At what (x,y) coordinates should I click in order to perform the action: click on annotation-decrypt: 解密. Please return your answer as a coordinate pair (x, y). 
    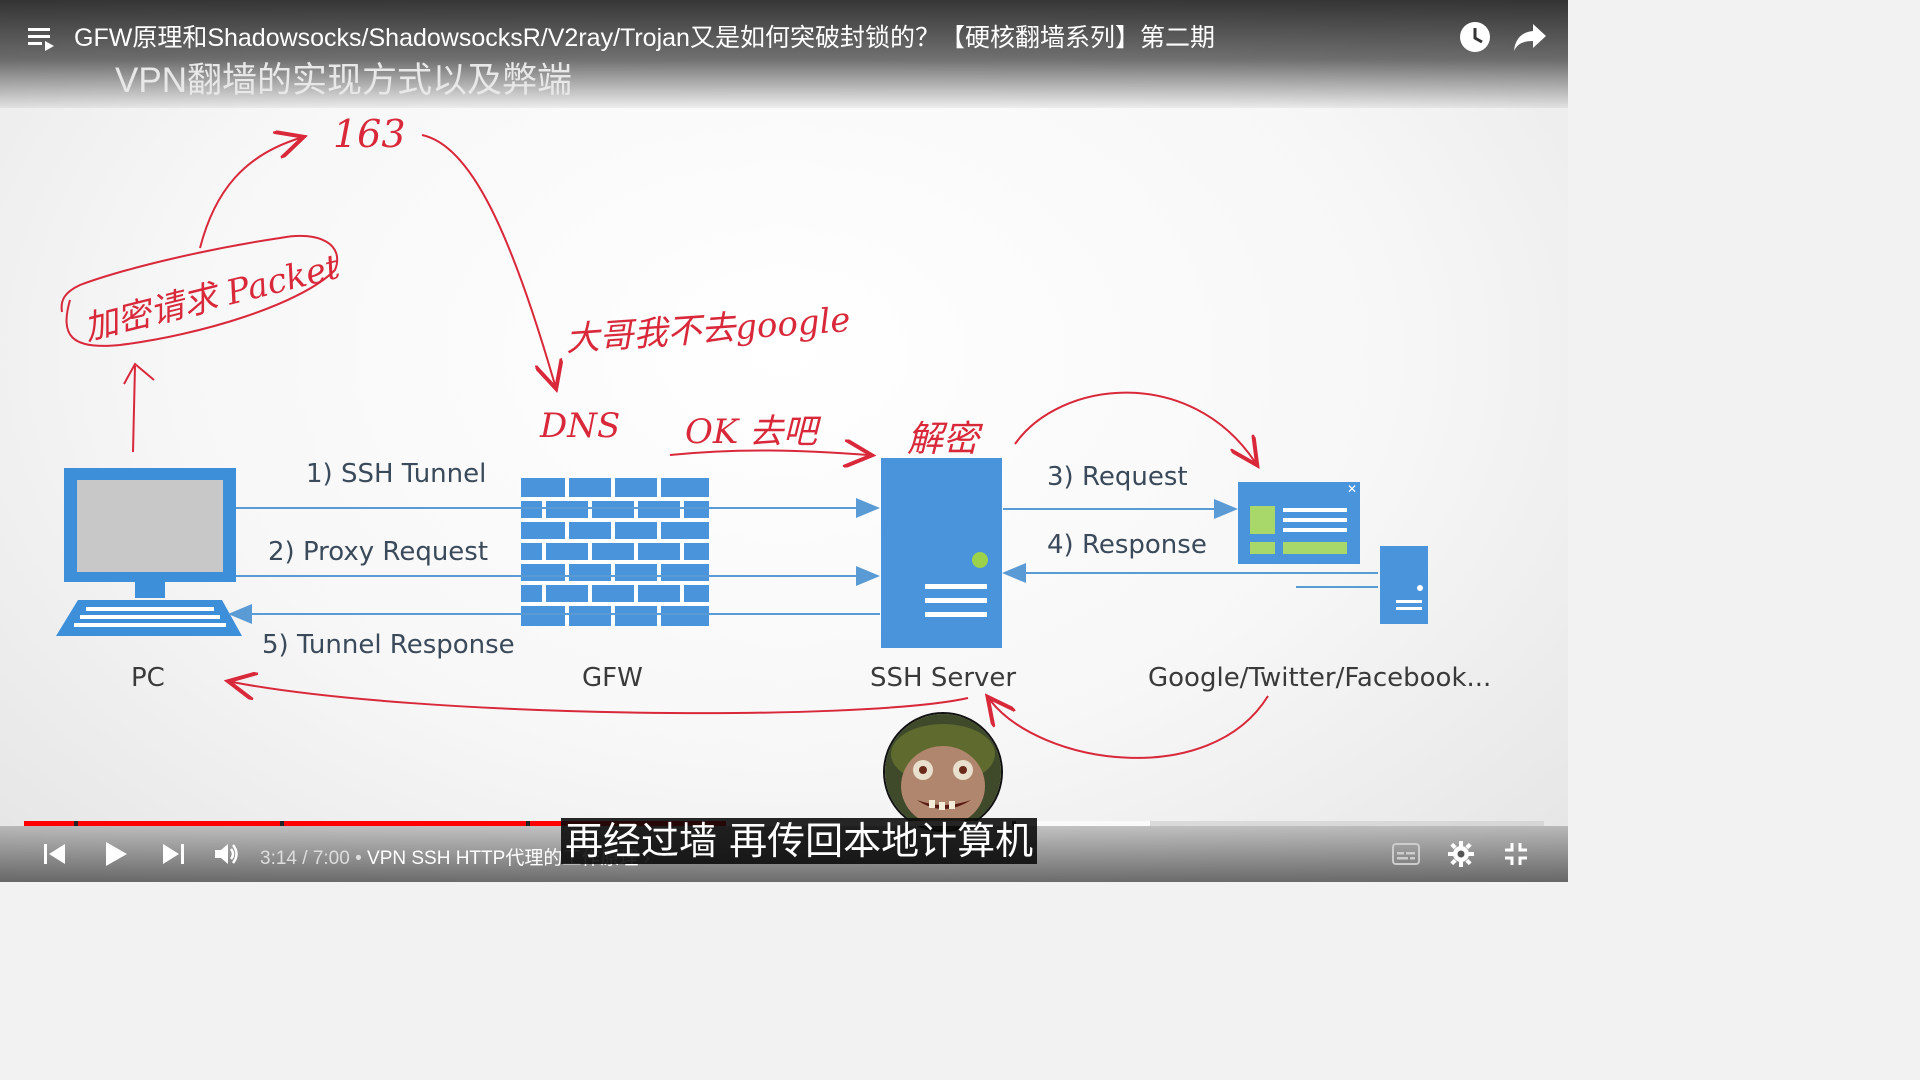
    Looking at the image, I should click on (943, 439).